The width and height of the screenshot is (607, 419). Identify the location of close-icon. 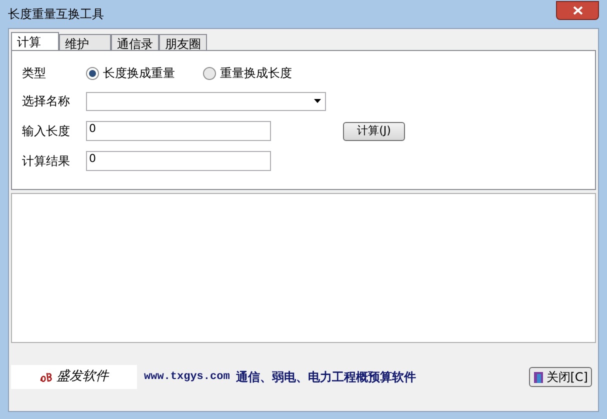
(577, 10).